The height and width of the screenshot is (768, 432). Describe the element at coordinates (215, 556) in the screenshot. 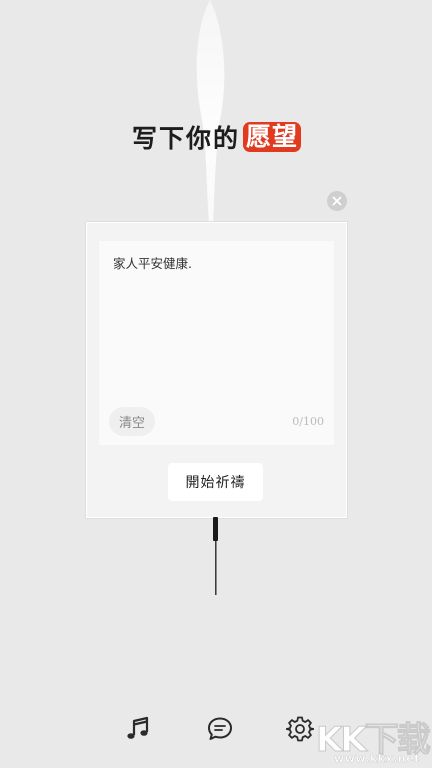

I see `incense-stick` at that location.